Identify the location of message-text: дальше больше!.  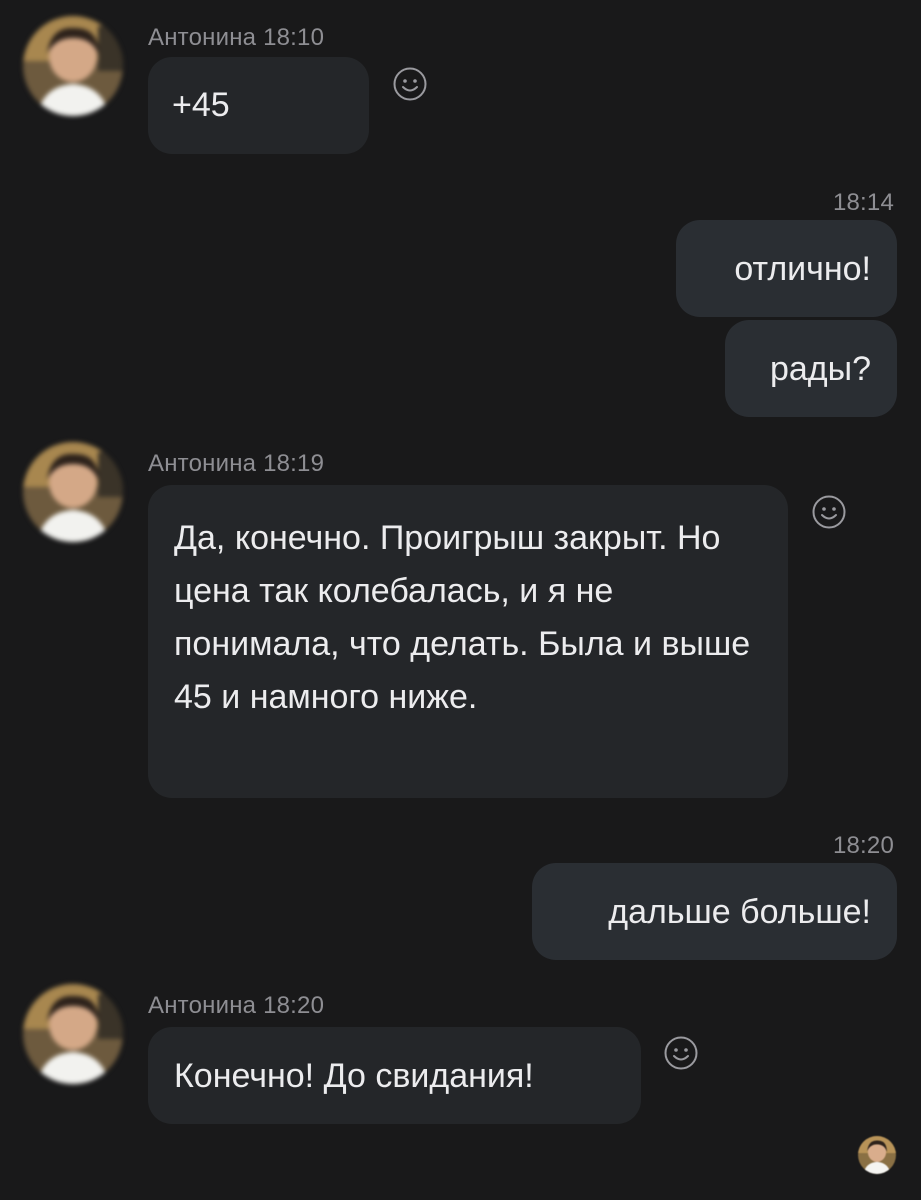
(739, 912).